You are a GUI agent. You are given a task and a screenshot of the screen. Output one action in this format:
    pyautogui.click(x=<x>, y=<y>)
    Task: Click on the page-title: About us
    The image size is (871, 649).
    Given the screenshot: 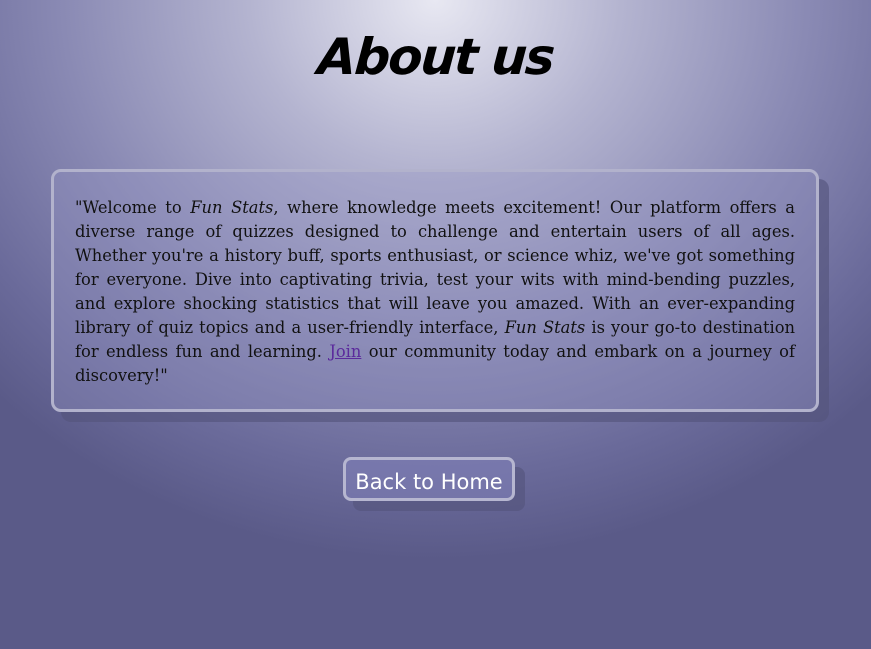 What is the action you would take?
    pyautogui.click(x=435, y=57)
    